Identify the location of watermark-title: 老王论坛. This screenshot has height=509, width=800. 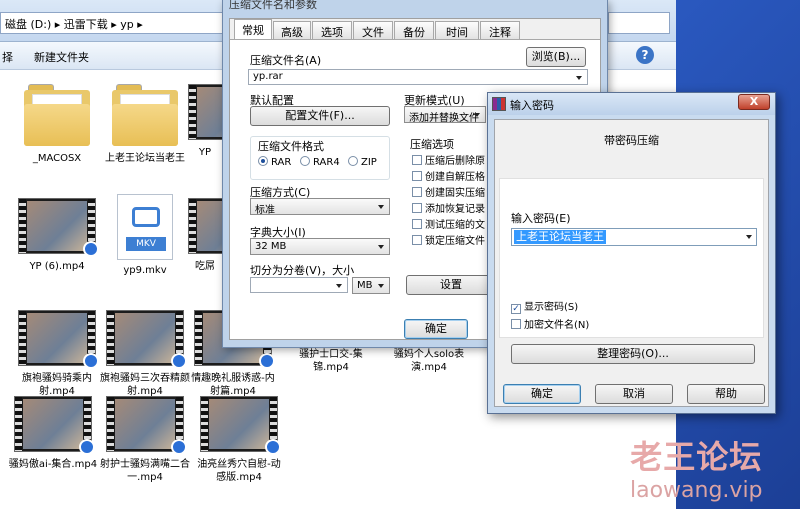
(696, 457).